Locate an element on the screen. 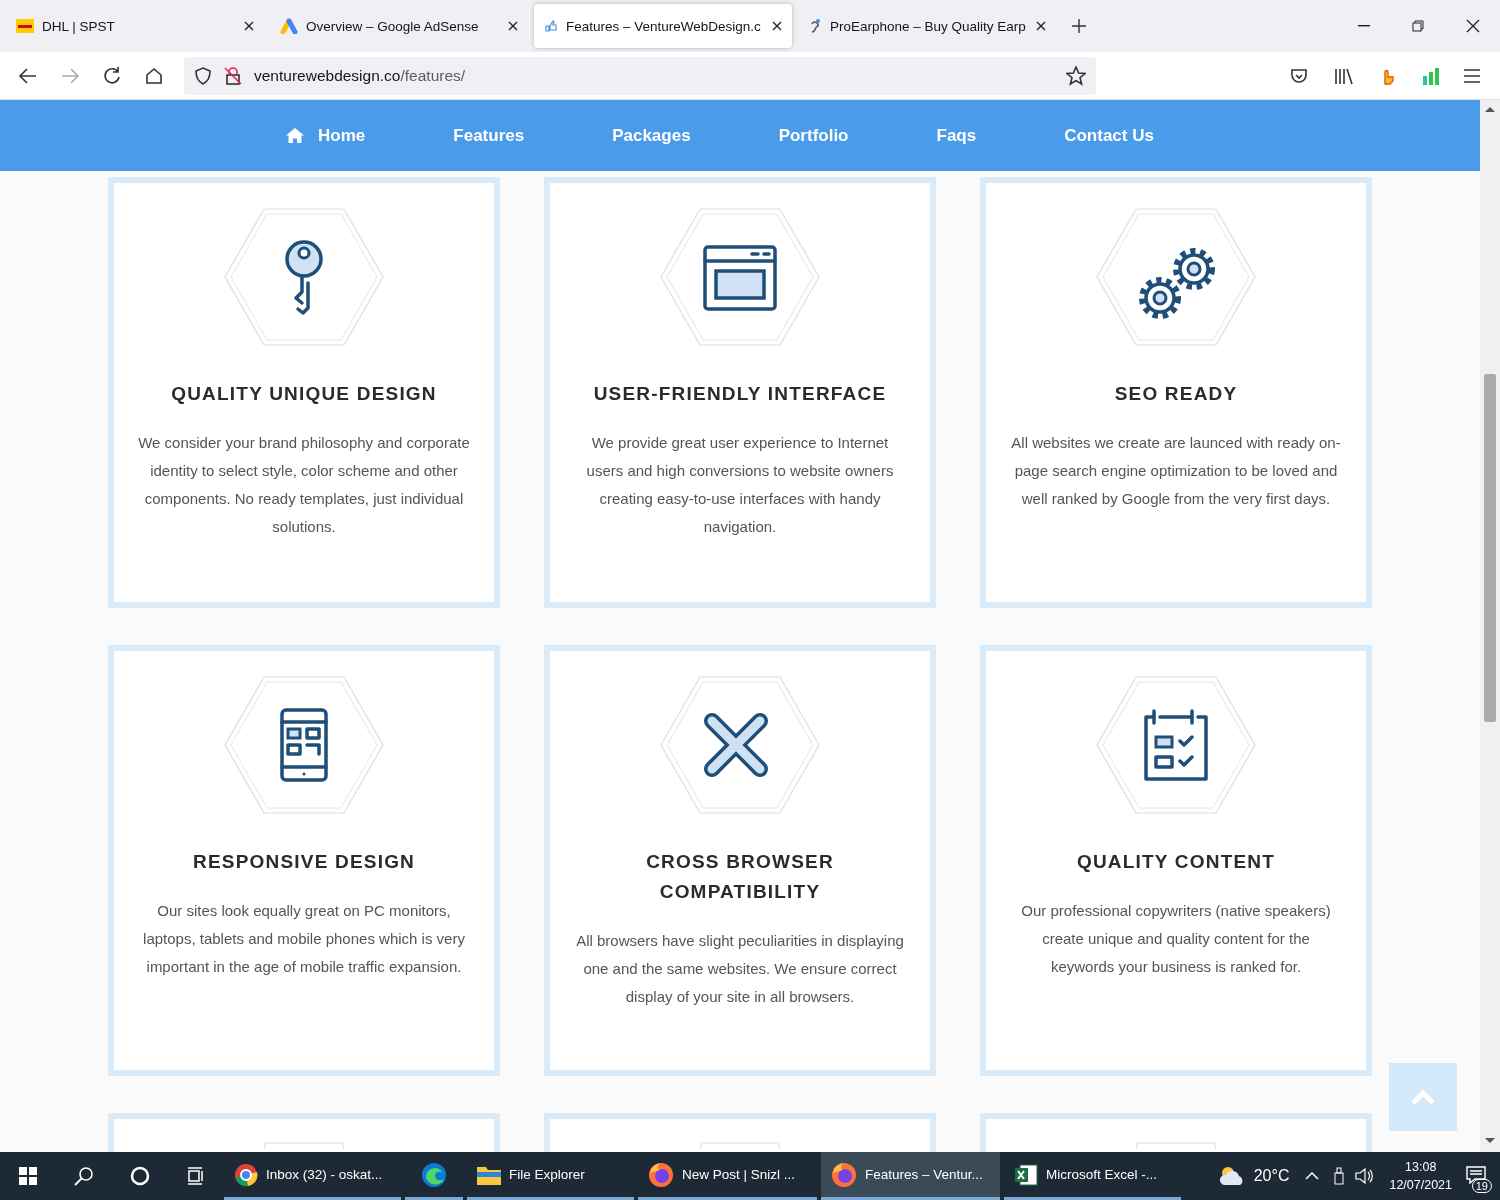 Image resolution: width=1500 pixels, height=1200 pixels. feature-title: RESPONSIVE DESIGN is located at coordinates (304, 862).